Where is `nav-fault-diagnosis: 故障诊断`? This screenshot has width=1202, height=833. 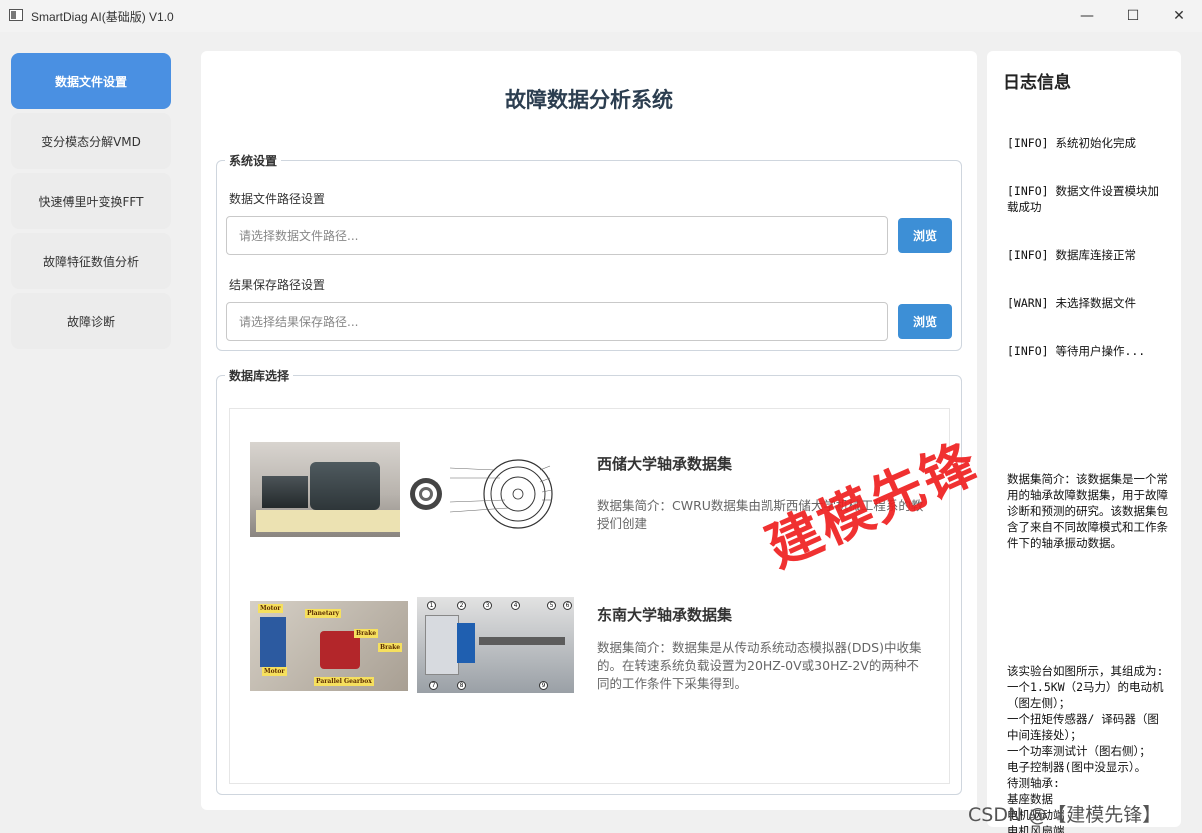
nav-fault-diagnosis: 故障诊断 is located at coordinates (91, 321).